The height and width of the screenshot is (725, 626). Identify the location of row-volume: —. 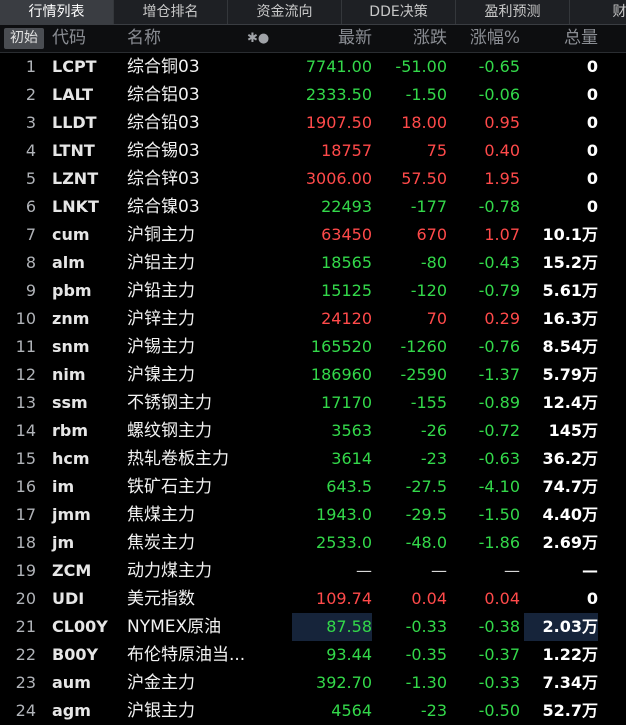
(590, 570).